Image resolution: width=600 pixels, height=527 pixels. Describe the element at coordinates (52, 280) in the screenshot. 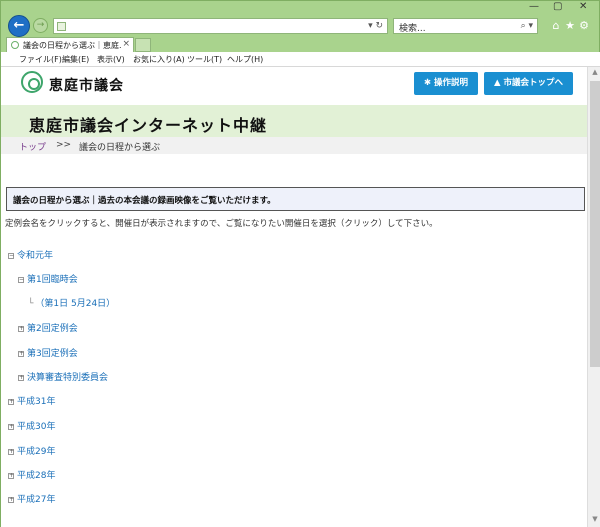

I see `tree-item-label: 第1回臨時会` at that location.